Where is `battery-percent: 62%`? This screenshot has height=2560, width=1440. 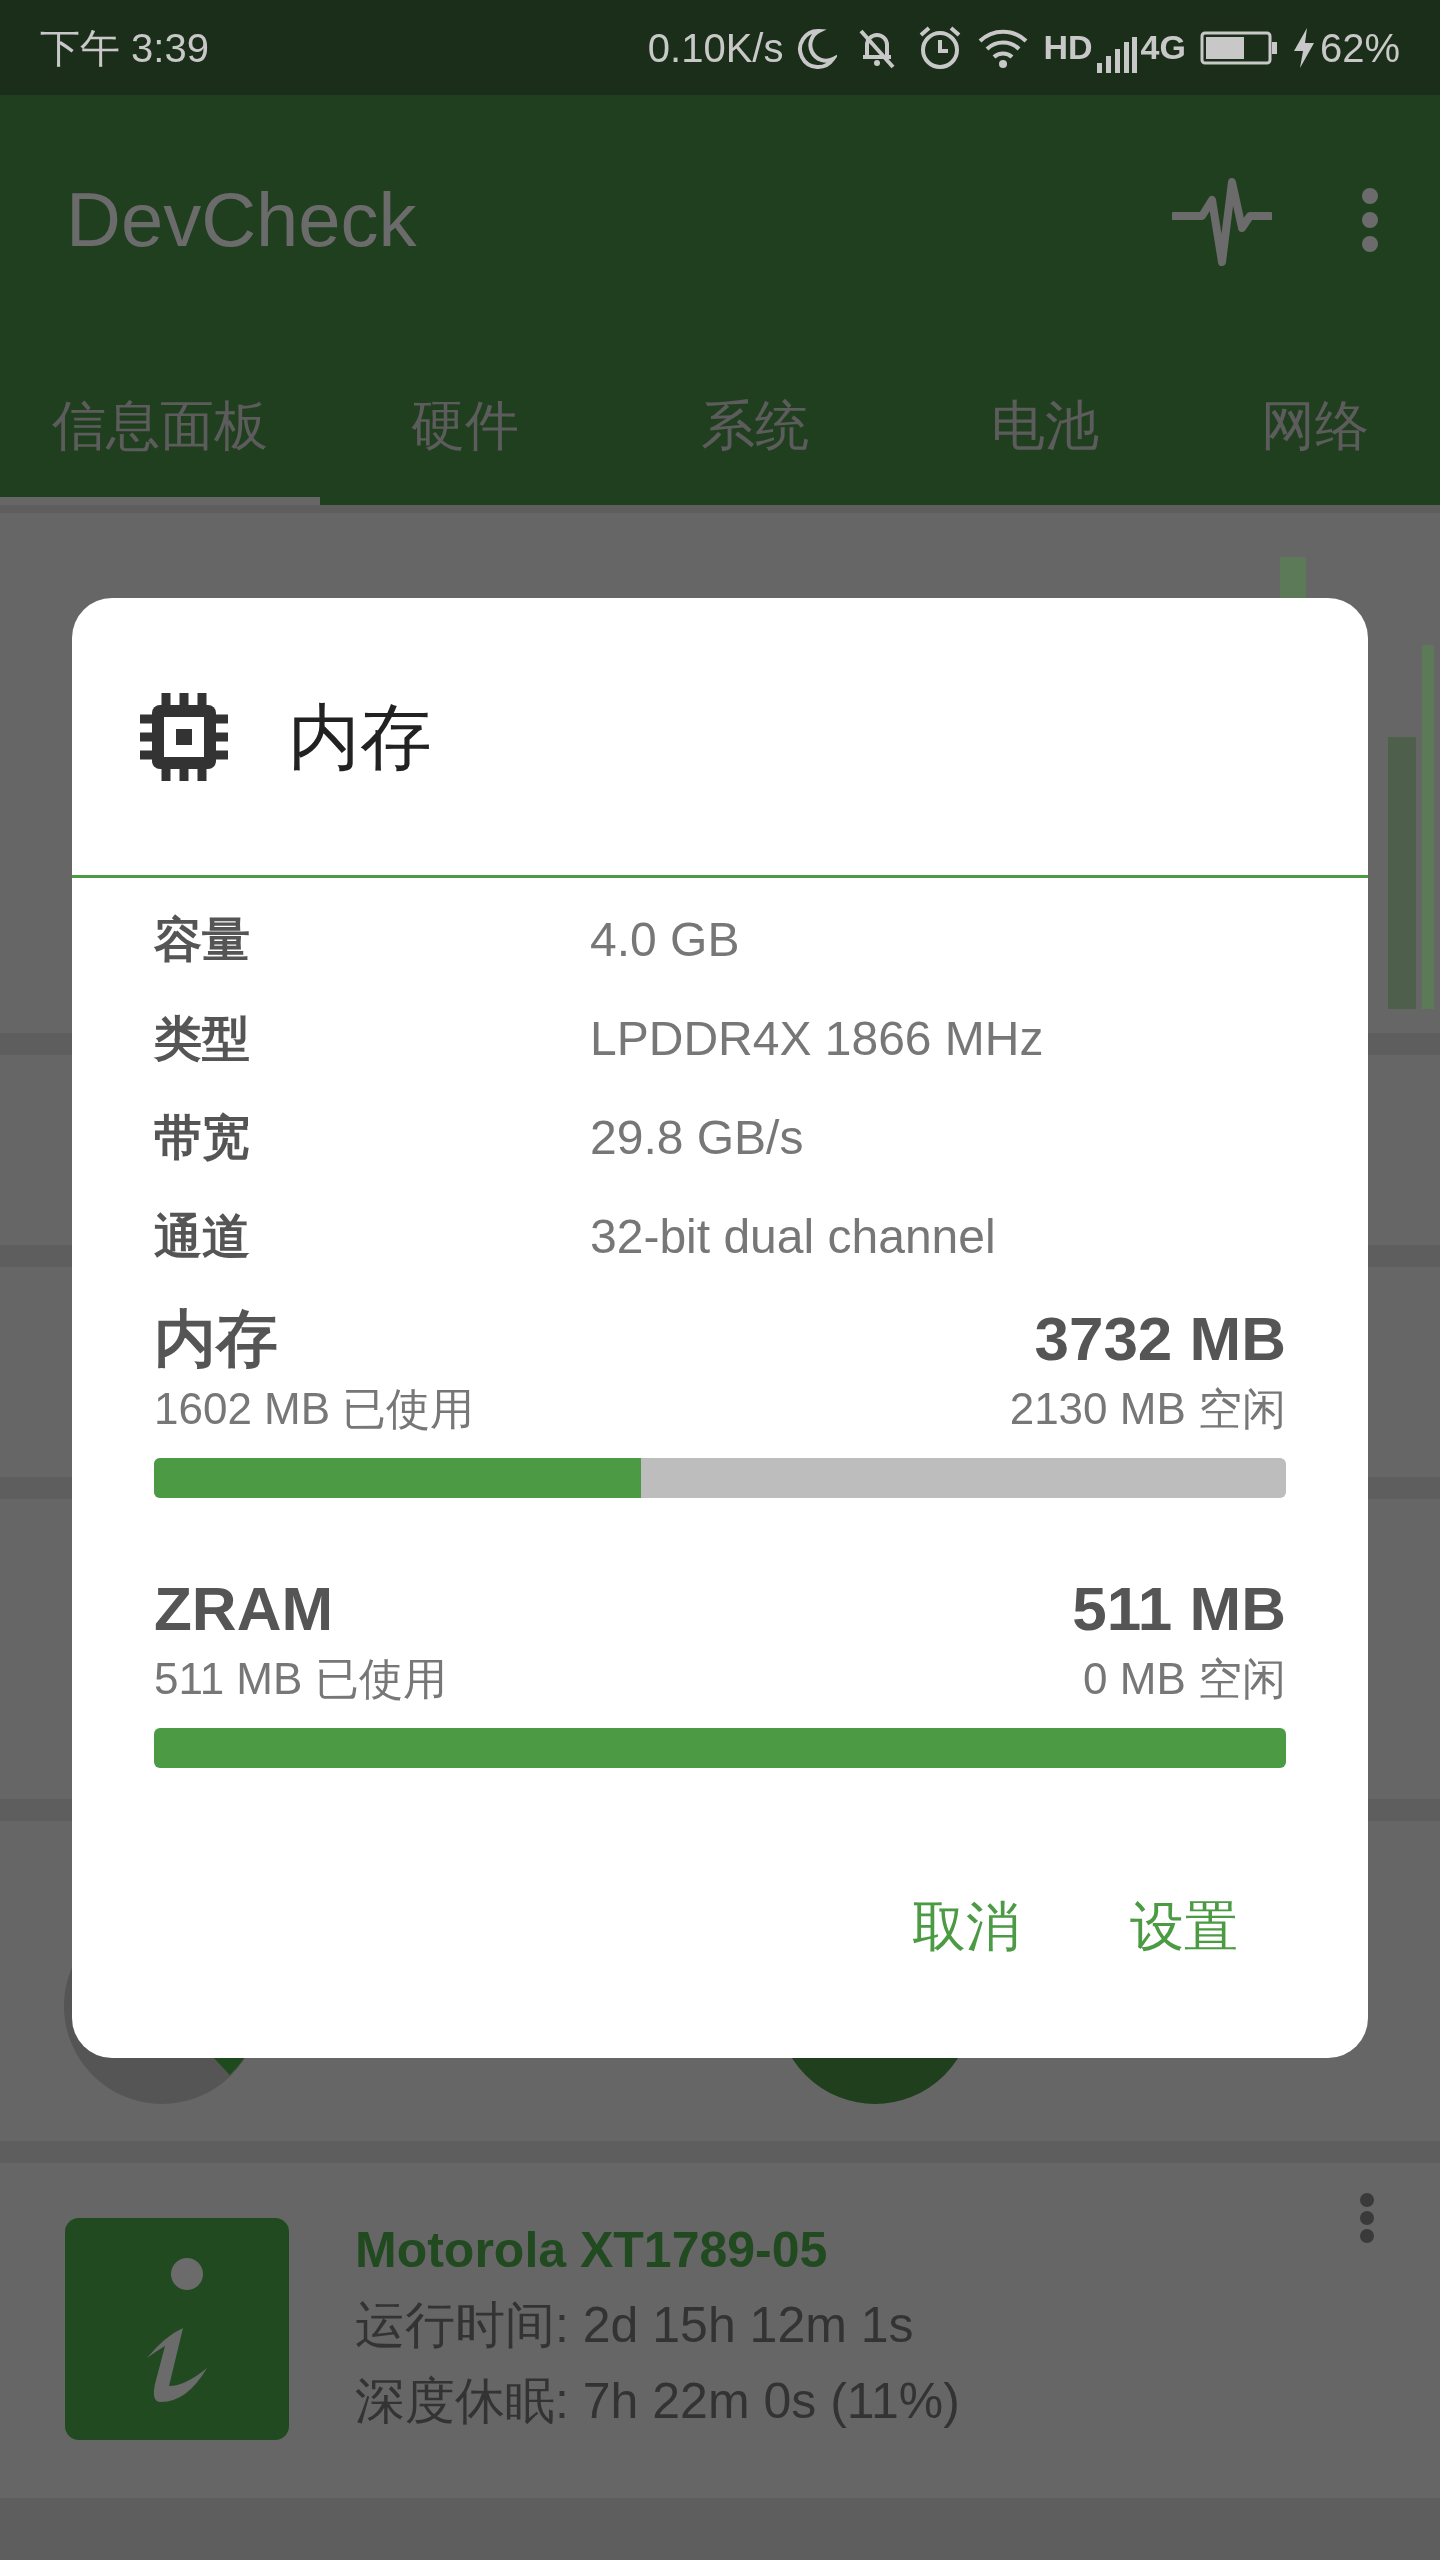
battery-percent: 62% is located at coordinates (1359, 48).